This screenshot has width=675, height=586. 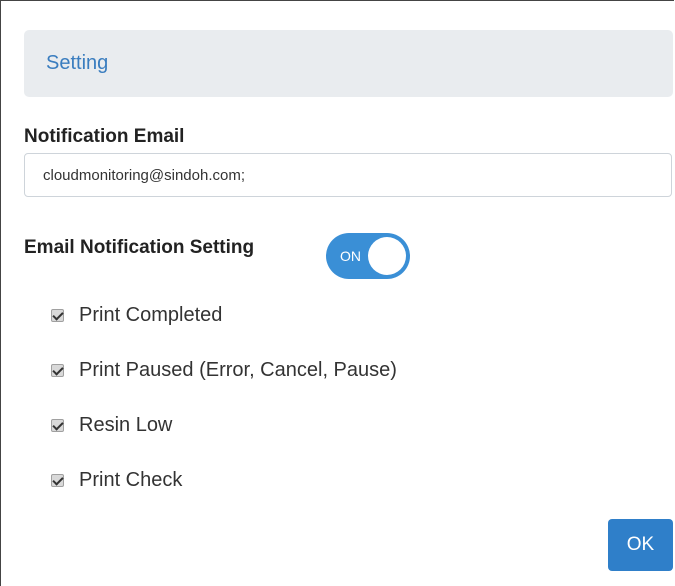 What do you see at coordinates (57, 425) in the screenshot?
I see `resin-low-checkbox` at bounding box center [57, 425].